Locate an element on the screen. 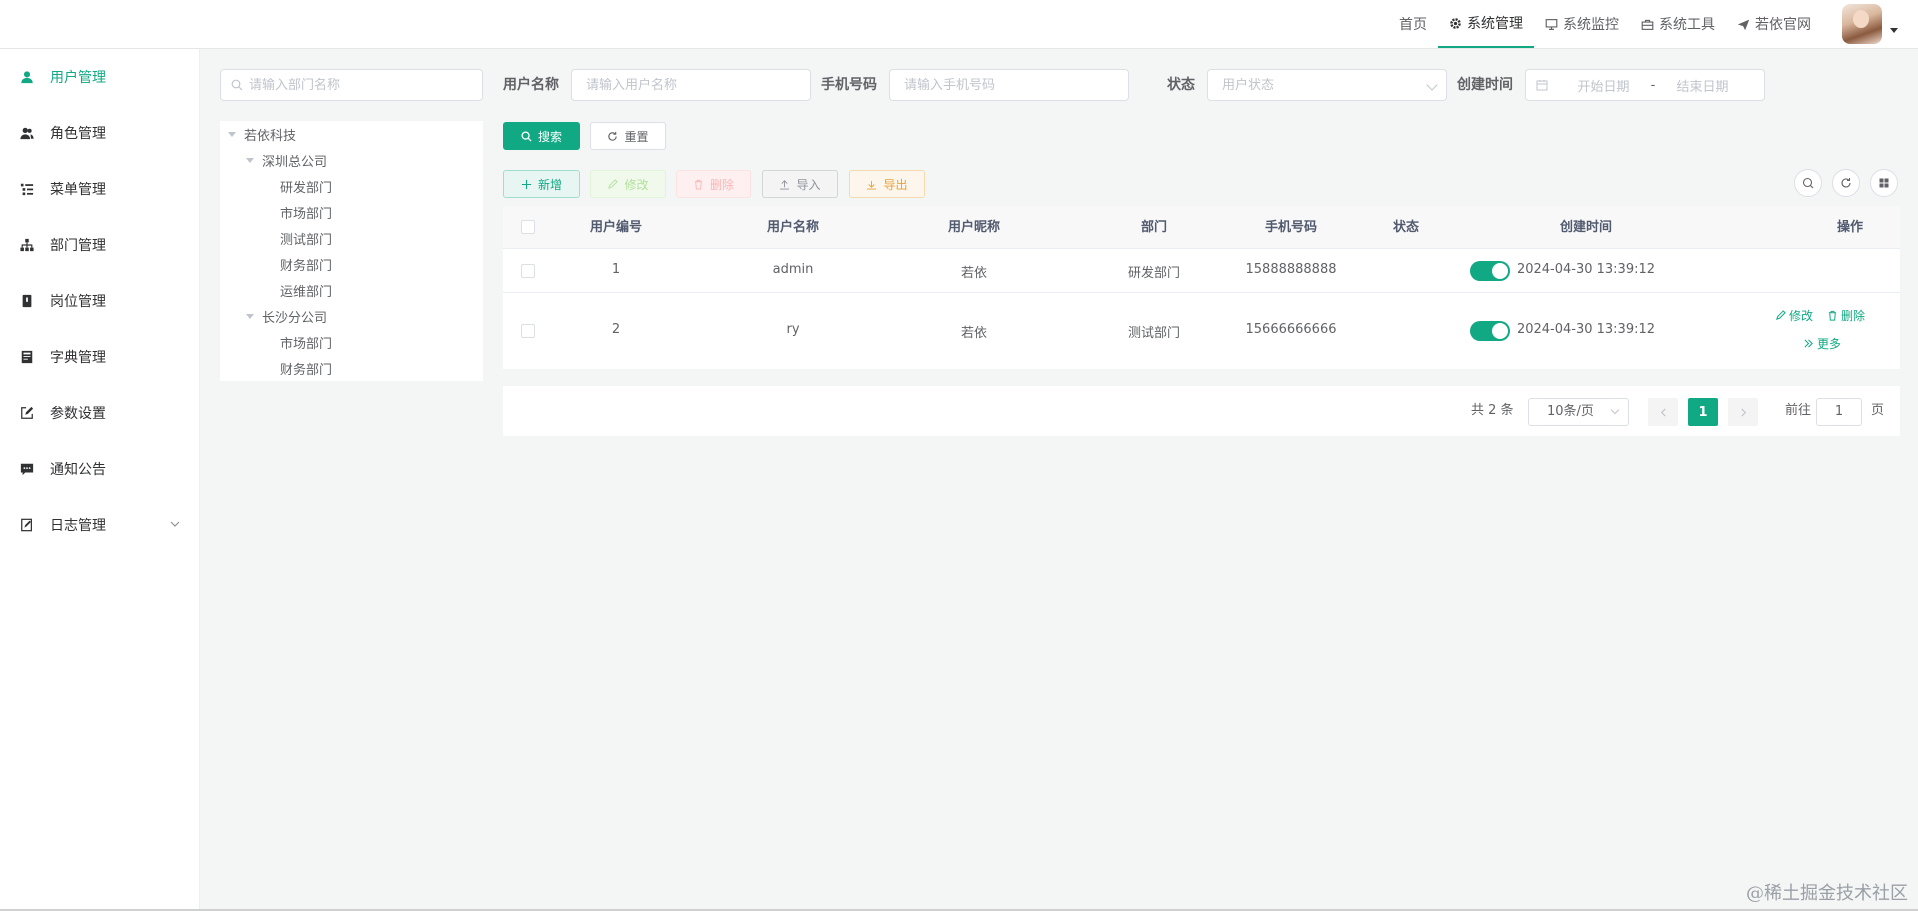  sidebar-item-label: 参数设置 is located at coordinates (78, 414).